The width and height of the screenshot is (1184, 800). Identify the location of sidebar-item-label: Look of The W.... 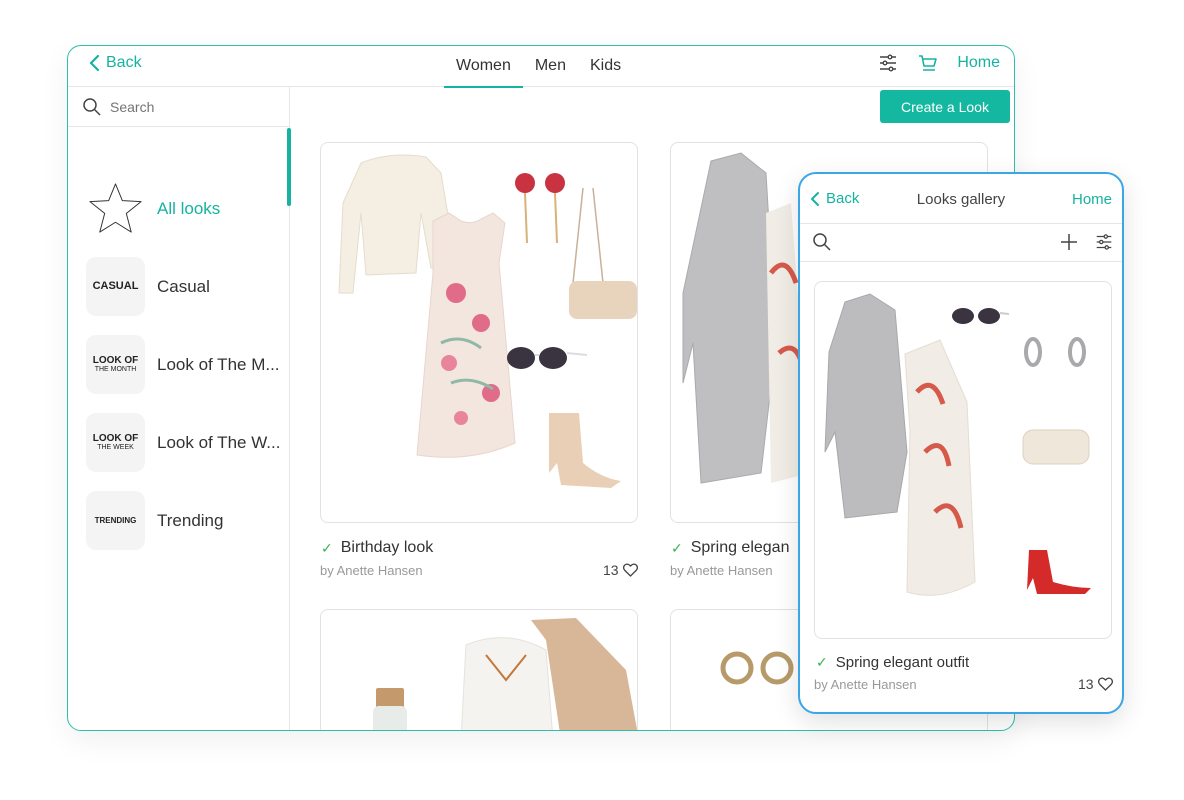
(219, 442).